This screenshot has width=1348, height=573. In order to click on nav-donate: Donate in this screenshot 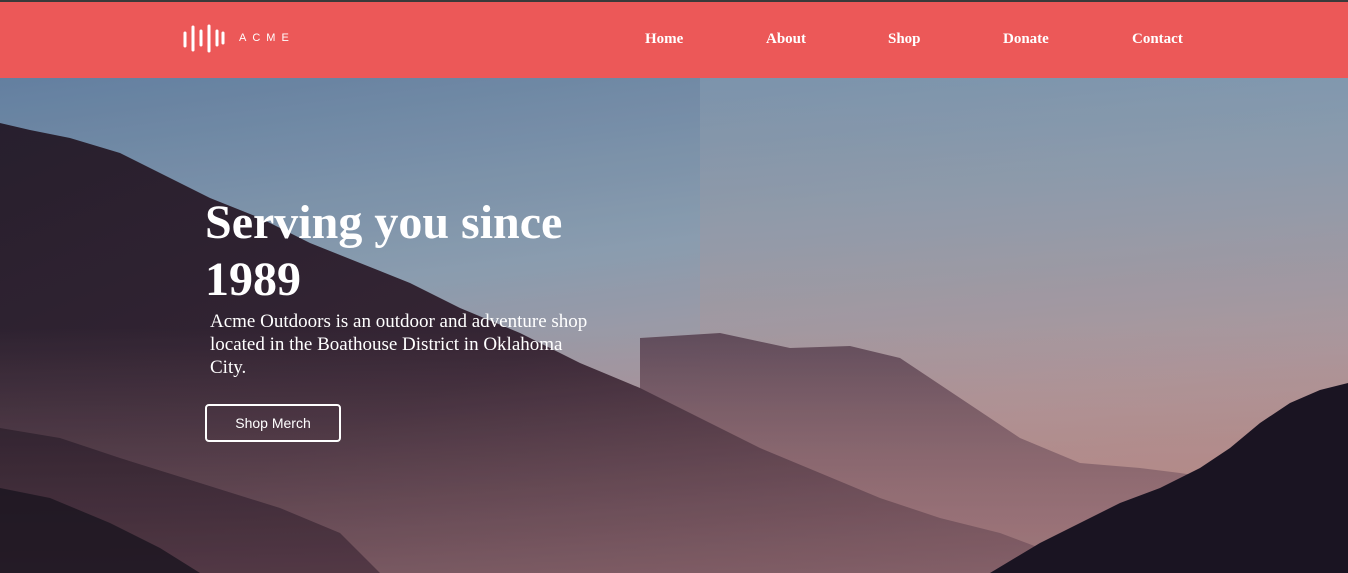, I will do `click(1026, 39)`.